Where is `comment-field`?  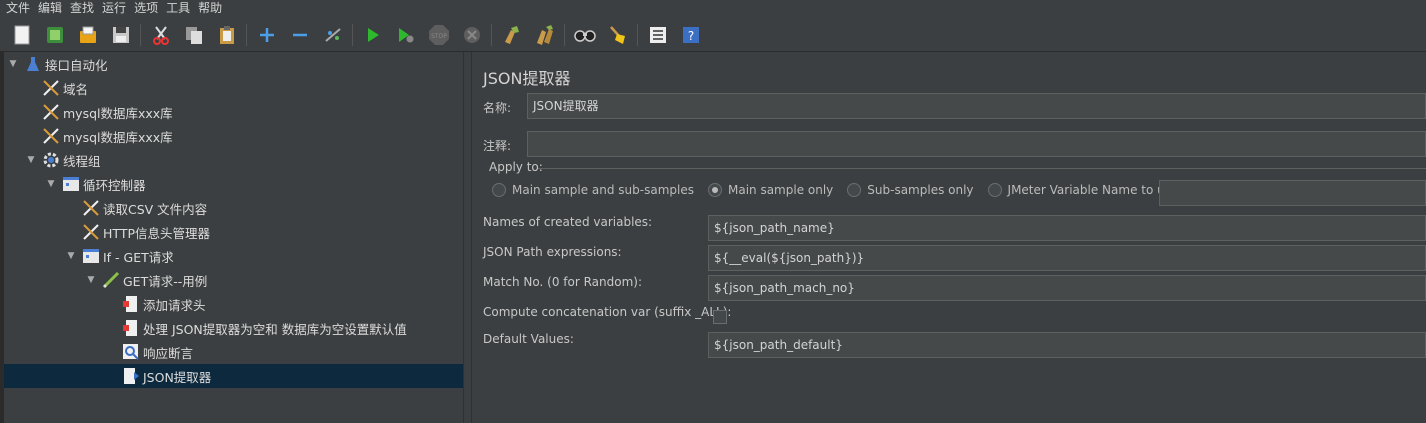
comment-field is located at coordinates (976, 144).